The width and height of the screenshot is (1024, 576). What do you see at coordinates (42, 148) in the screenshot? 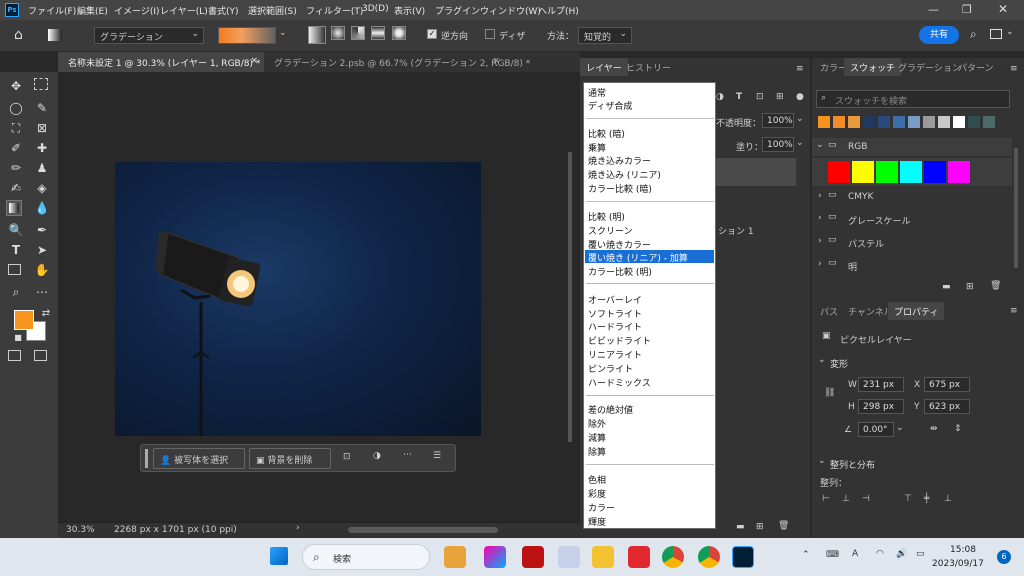
I see `healing-brush-tool-icon: ✚` at bounding box center [42, 148].